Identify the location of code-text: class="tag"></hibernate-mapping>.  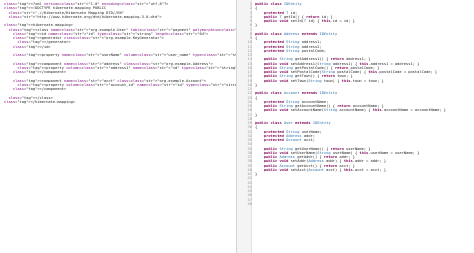
(40, 101).